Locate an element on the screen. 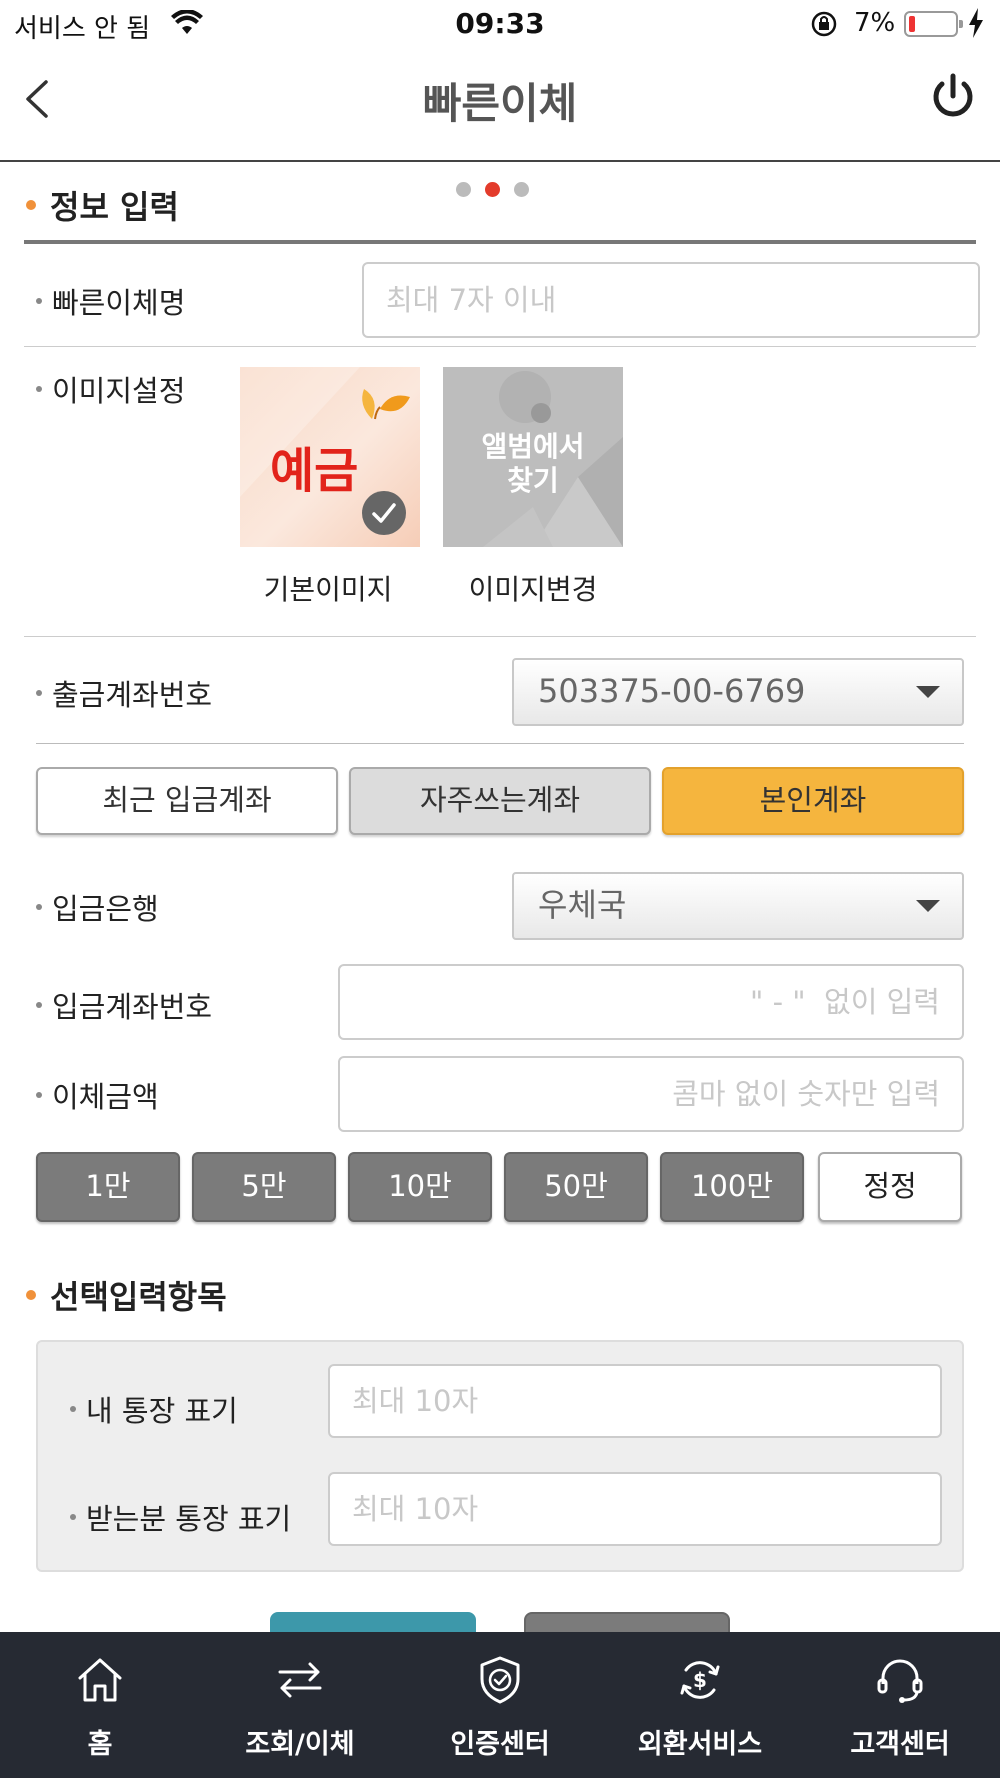  transfer-arrows-icon is located at coordinates (300, 1680).